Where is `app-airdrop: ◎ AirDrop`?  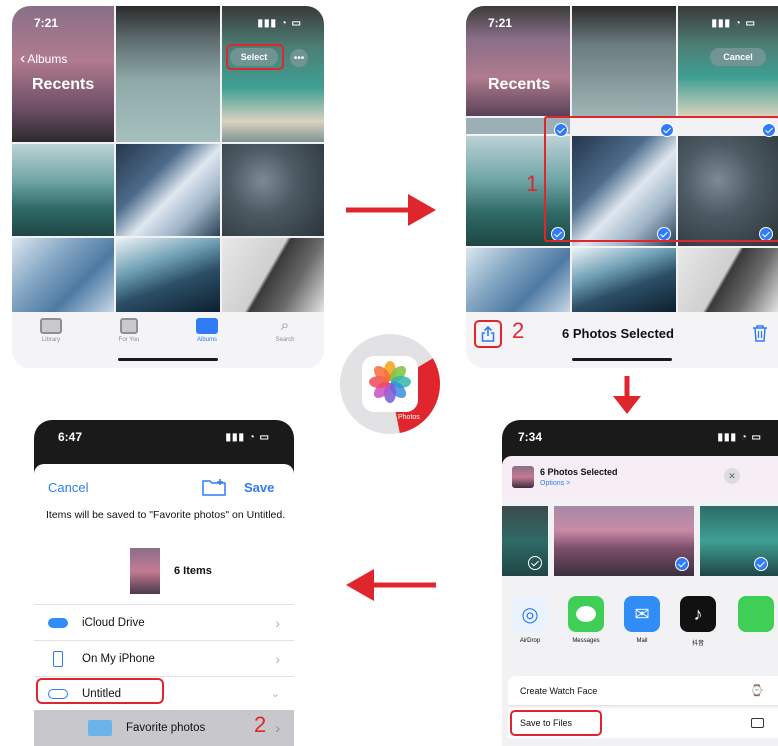
app-airdrop: ◎ AirDrop is located at coordinates (530, 620).